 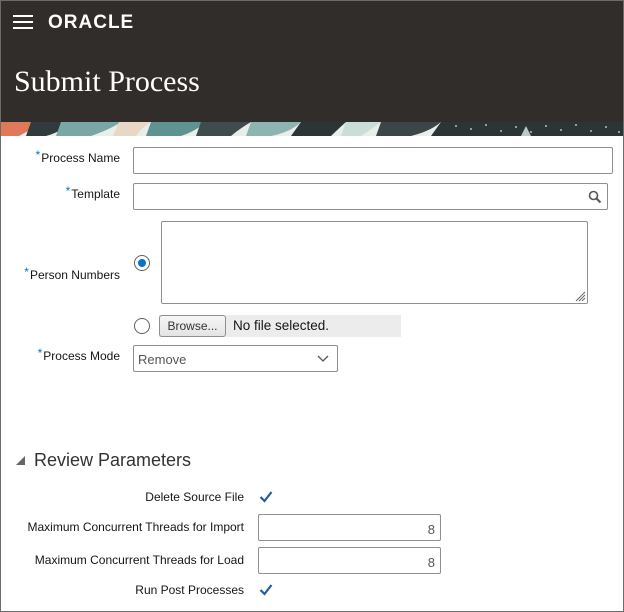 I want to click on collapse-triangle-icon, so click(x=20, y=460).